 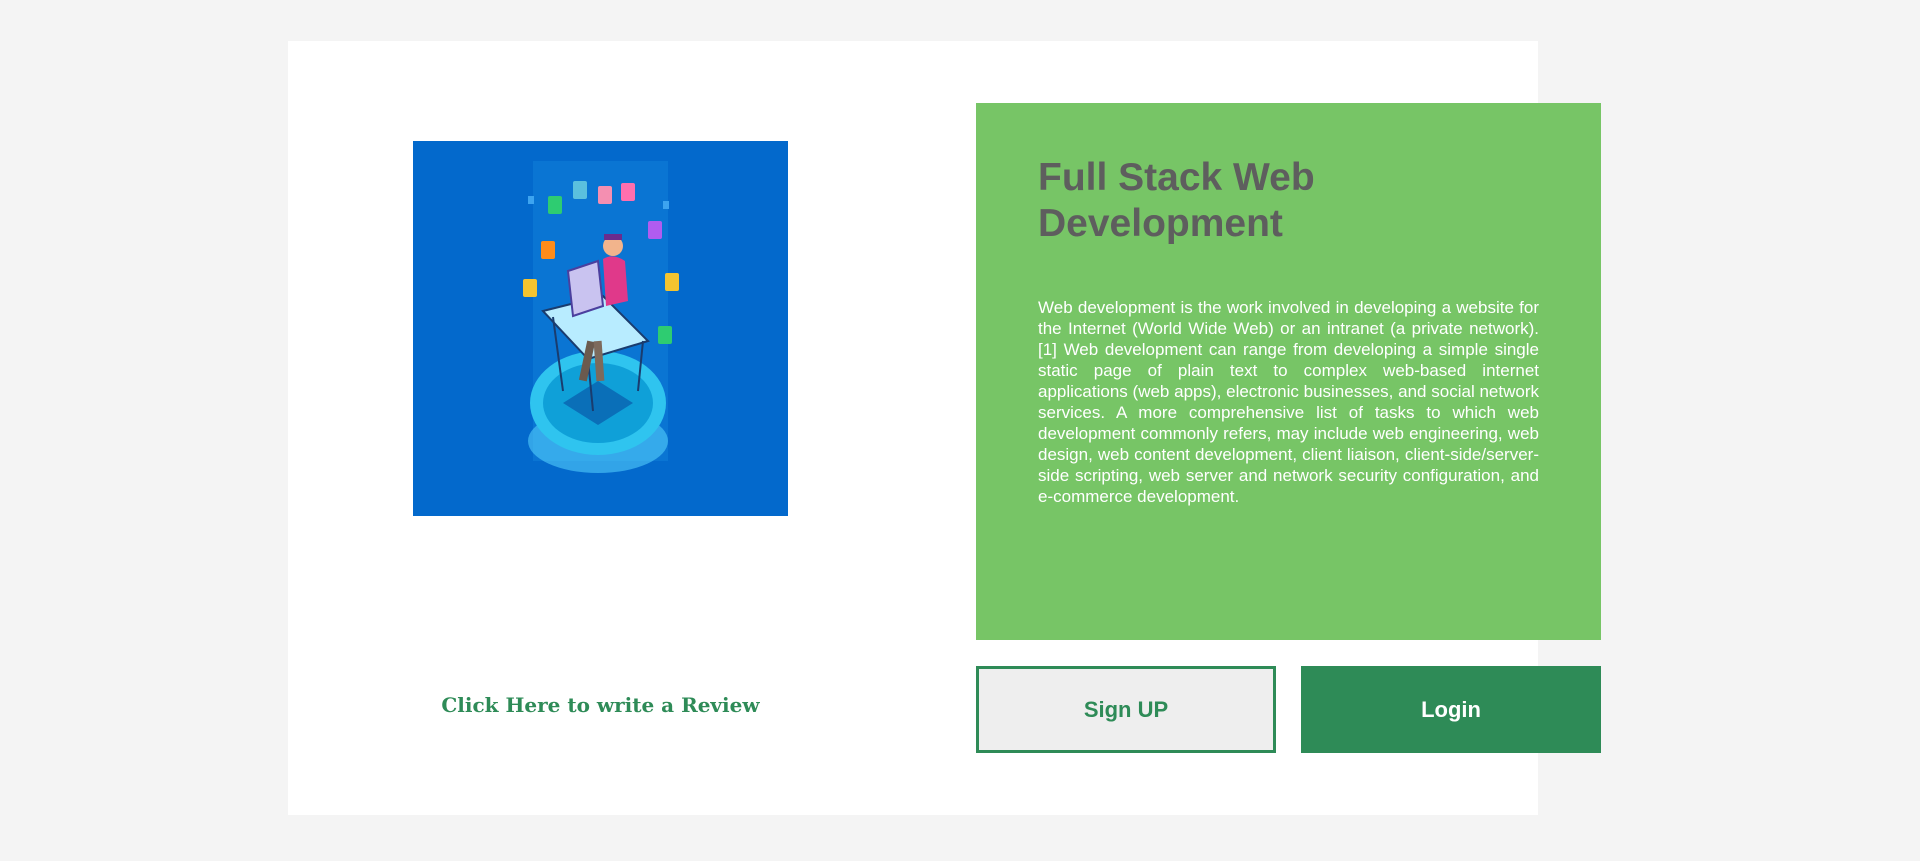 I want to click on sign-up-button: Sign UP, so click(x=1126, y=709).